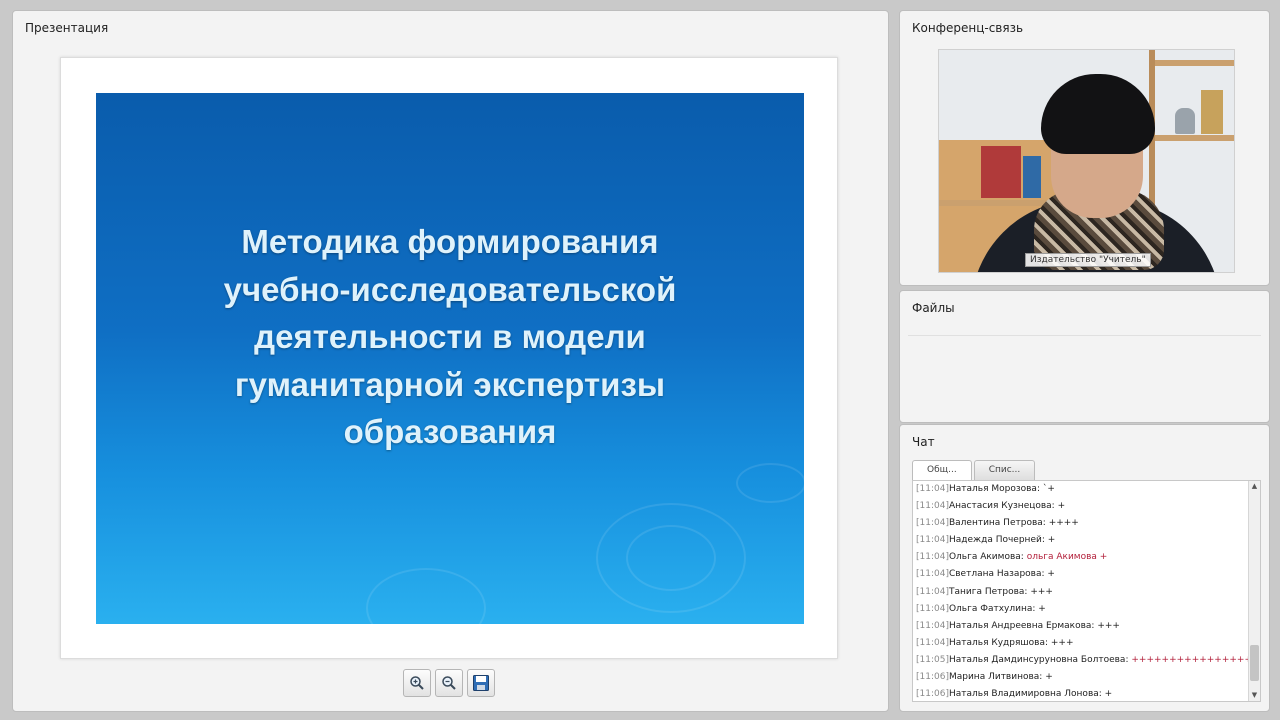 This screenshot has height=720, width=1280. Describe the element at coordinates (932, 659) in the screenshot. I see `chat-message-time: [11:05]` at that location.